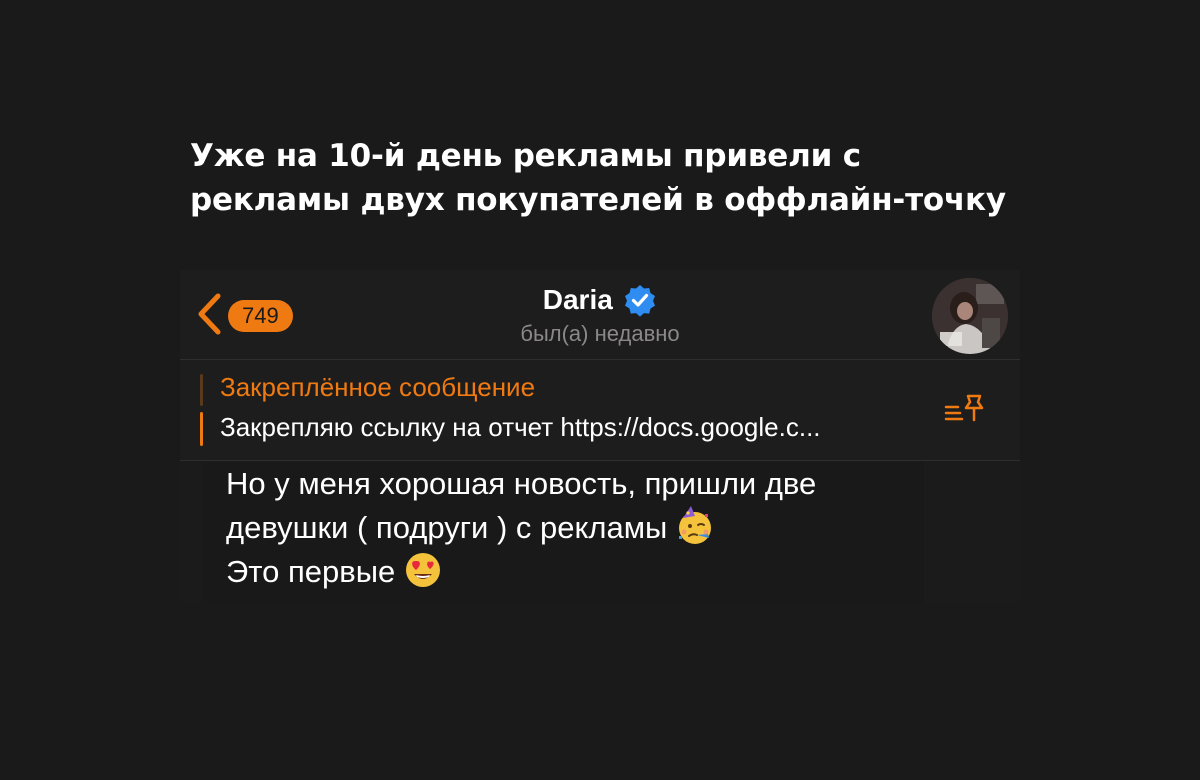  Describe the element at coordinates (334, 572) in the screenshot. I see `message-line-3: Это первые` at that location.